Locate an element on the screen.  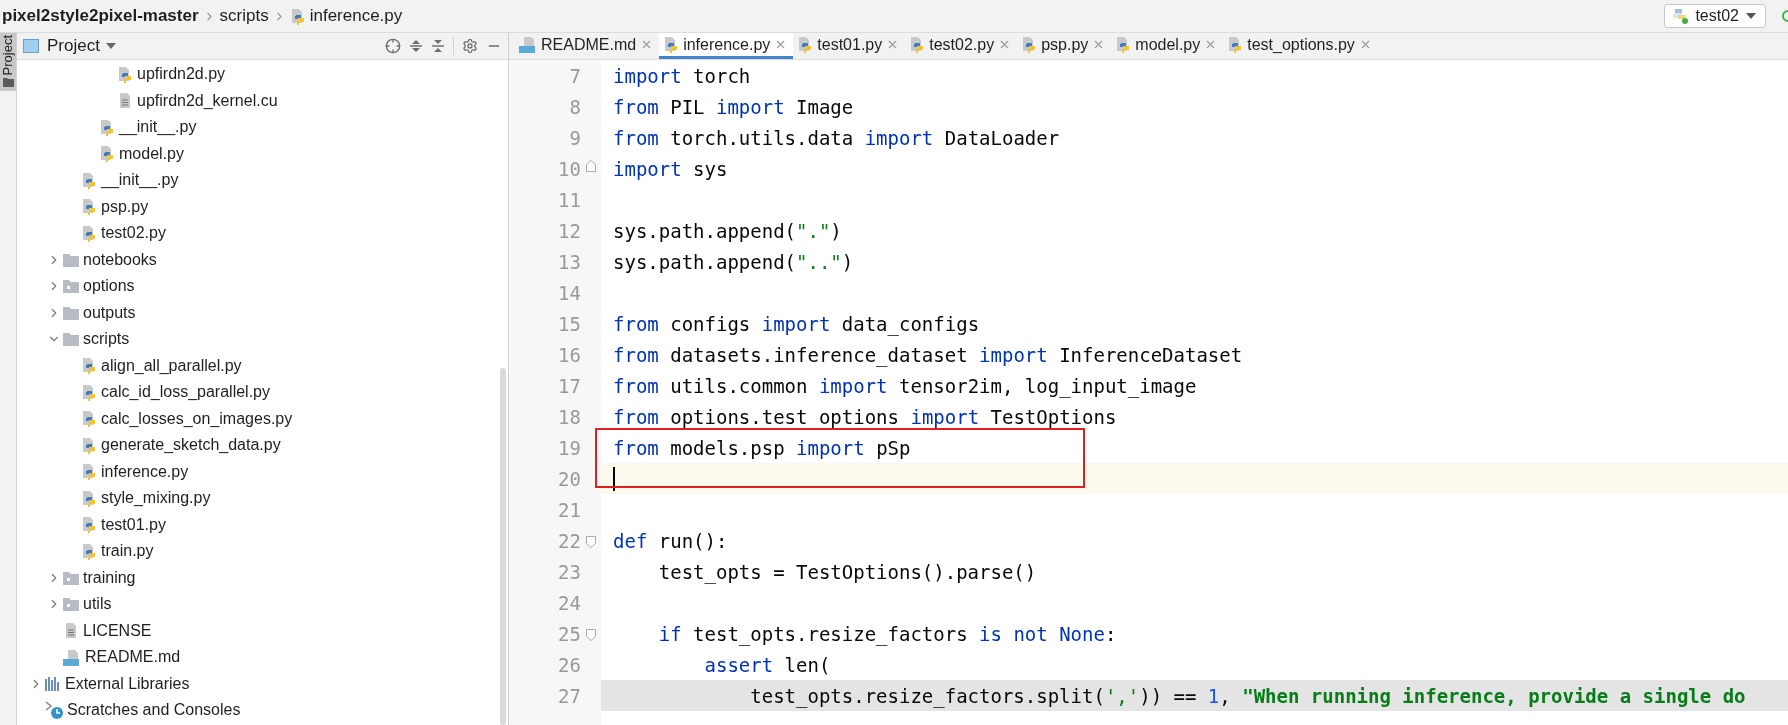
line-number: 25 is located at coordinates (569, 633).